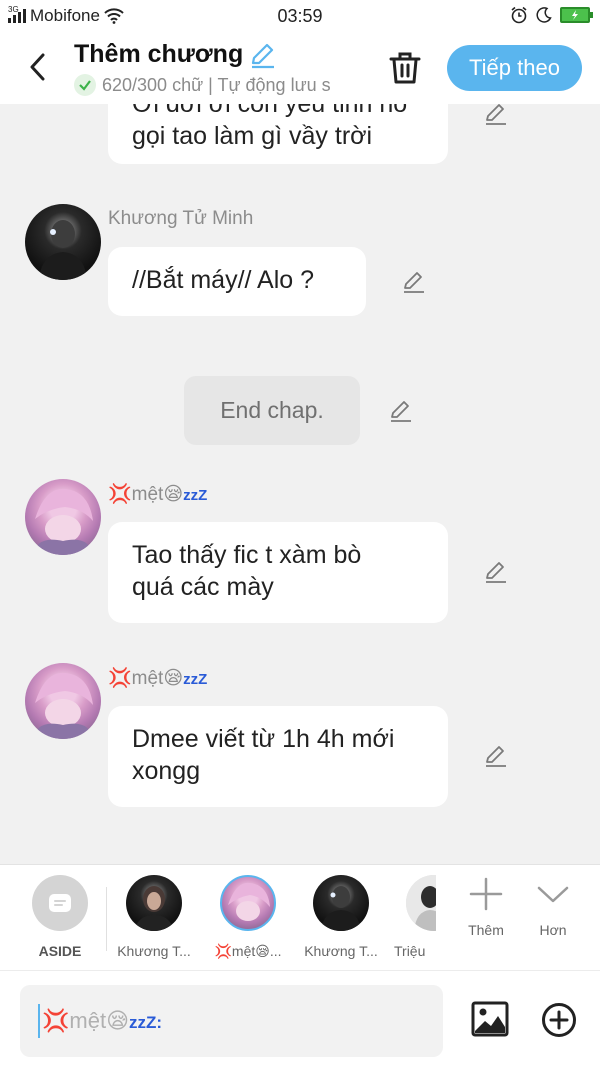 This screenshot has width=600, height=1067. Describe the element at coordinates (278, 756) in the screenshot. I see `message-bubble: Dmee viết từ 1h 4h mới xongg` at that location.